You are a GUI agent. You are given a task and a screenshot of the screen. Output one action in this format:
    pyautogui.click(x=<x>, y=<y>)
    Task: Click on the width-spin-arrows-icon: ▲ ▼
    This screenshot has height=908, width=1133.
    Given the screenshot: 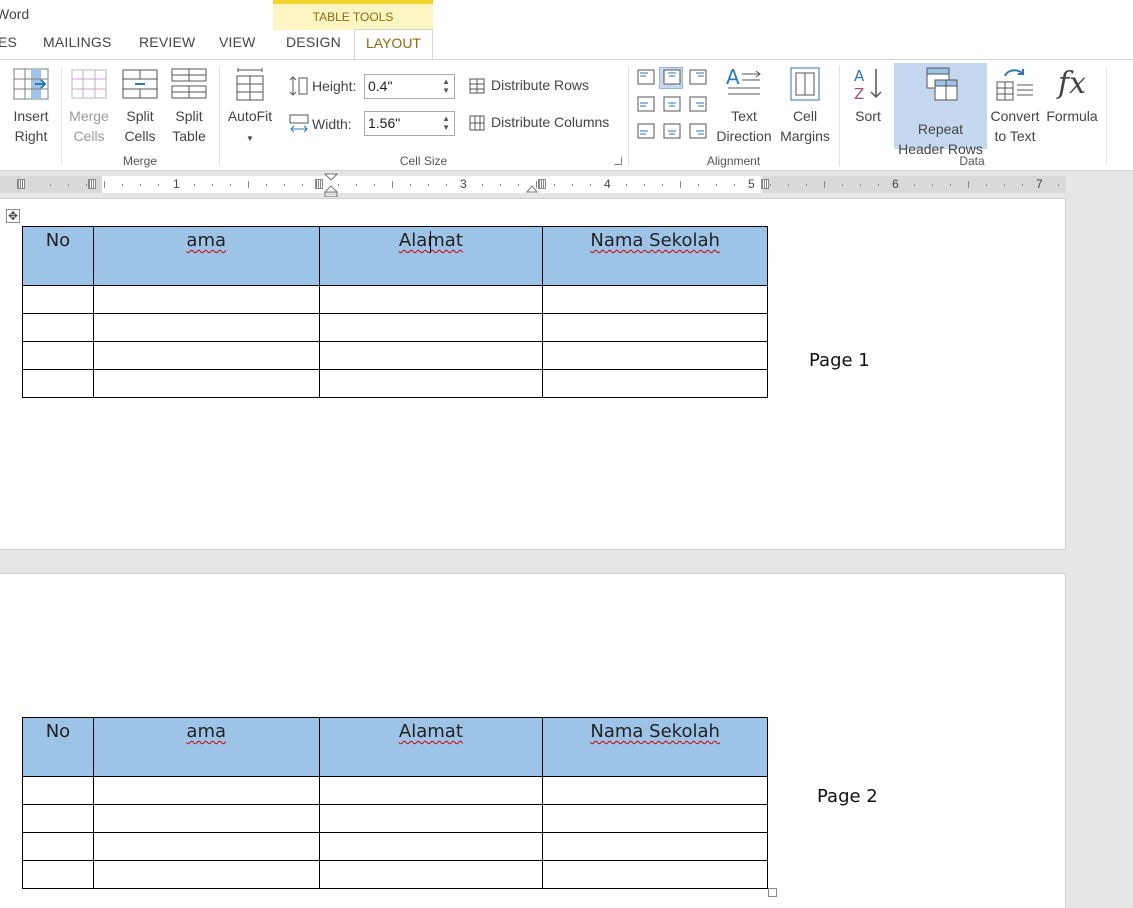 What is the action you would take?
    pyautogui.click(x=446, y=123)
    